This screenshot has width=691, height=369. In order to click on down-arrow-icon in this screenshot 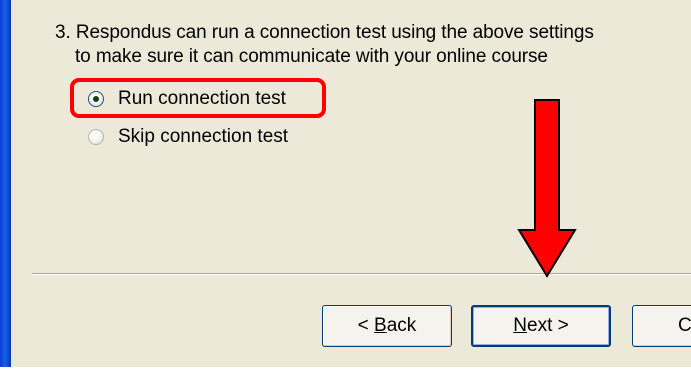, I will do `click(547, 188)`.